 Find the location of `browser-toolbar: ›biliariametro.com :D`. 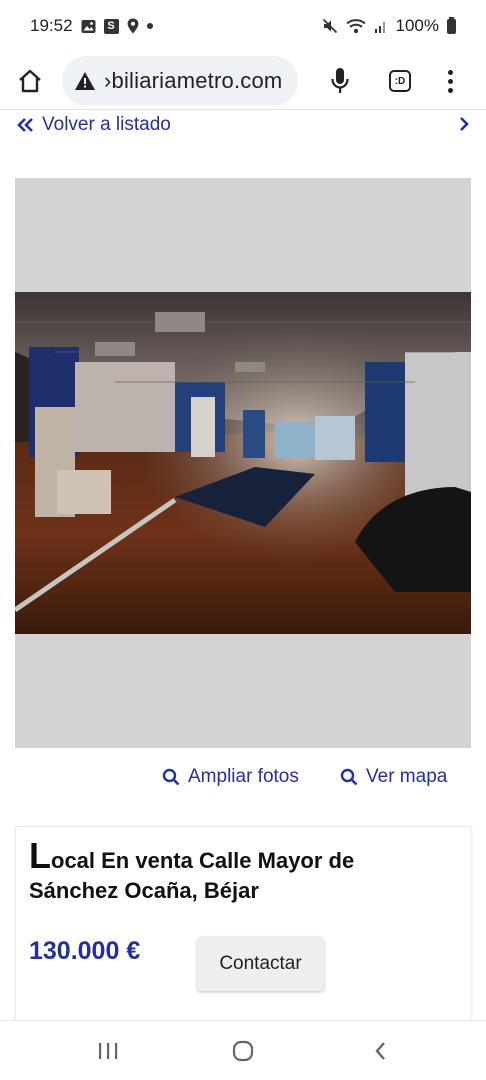

browser-toolbar: ›biliariametro.com :D is located at coordinates (243, 81).